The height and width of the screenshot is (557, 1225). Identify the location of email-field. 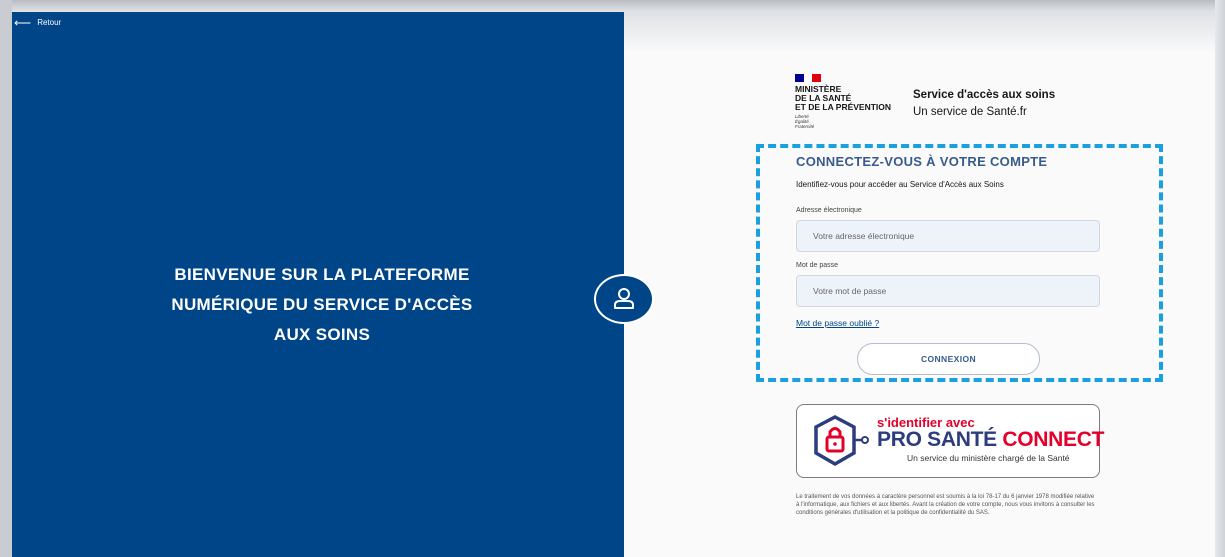
(948, 236).